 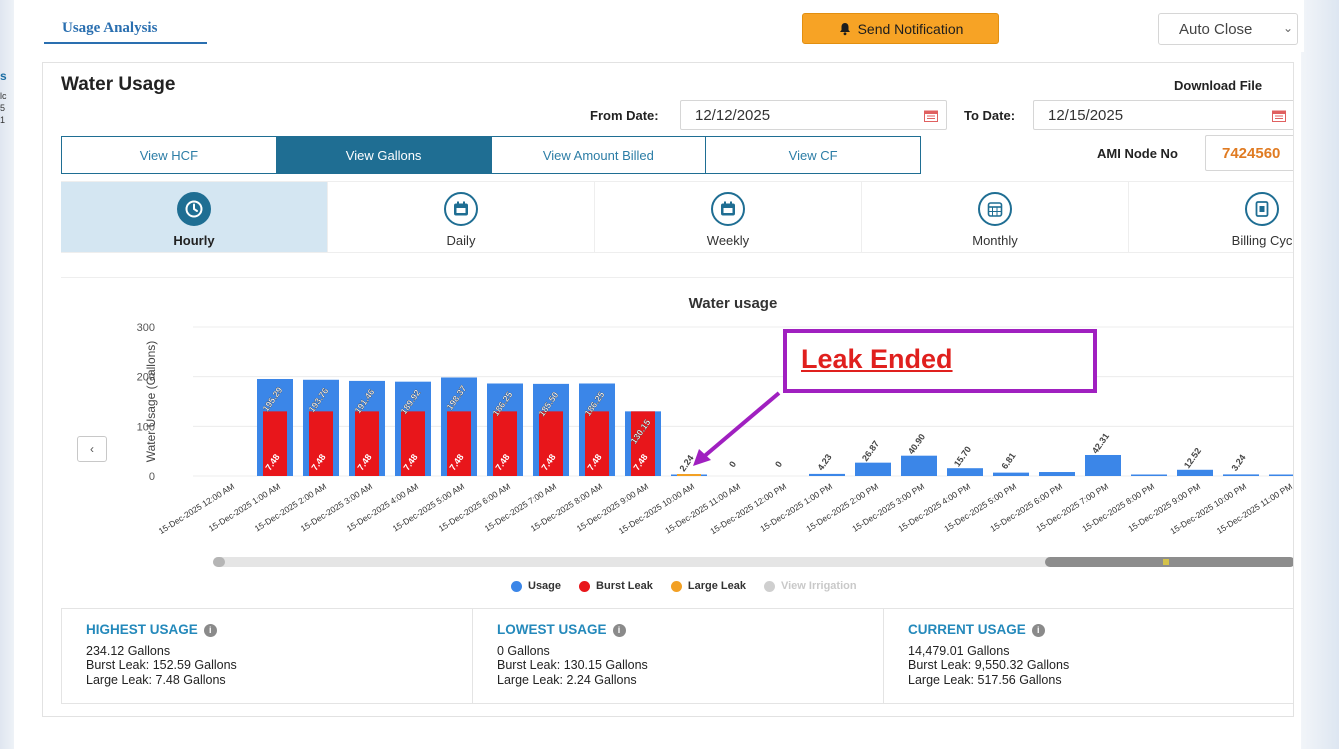 I want to click on send-notification-button: Send Notification, so click(x=900, y=28).